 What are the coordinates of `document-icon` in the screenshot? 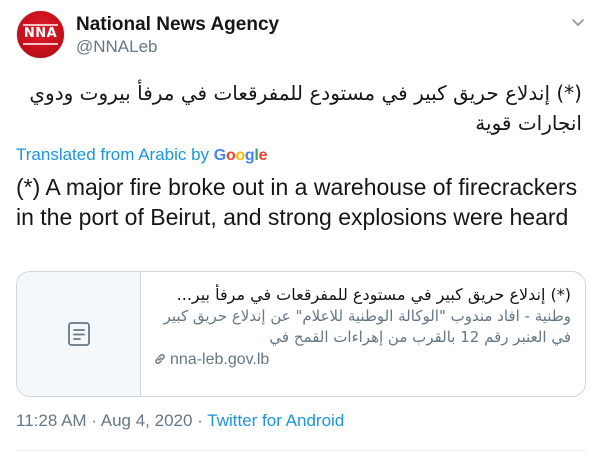 It's located at (79, 334).